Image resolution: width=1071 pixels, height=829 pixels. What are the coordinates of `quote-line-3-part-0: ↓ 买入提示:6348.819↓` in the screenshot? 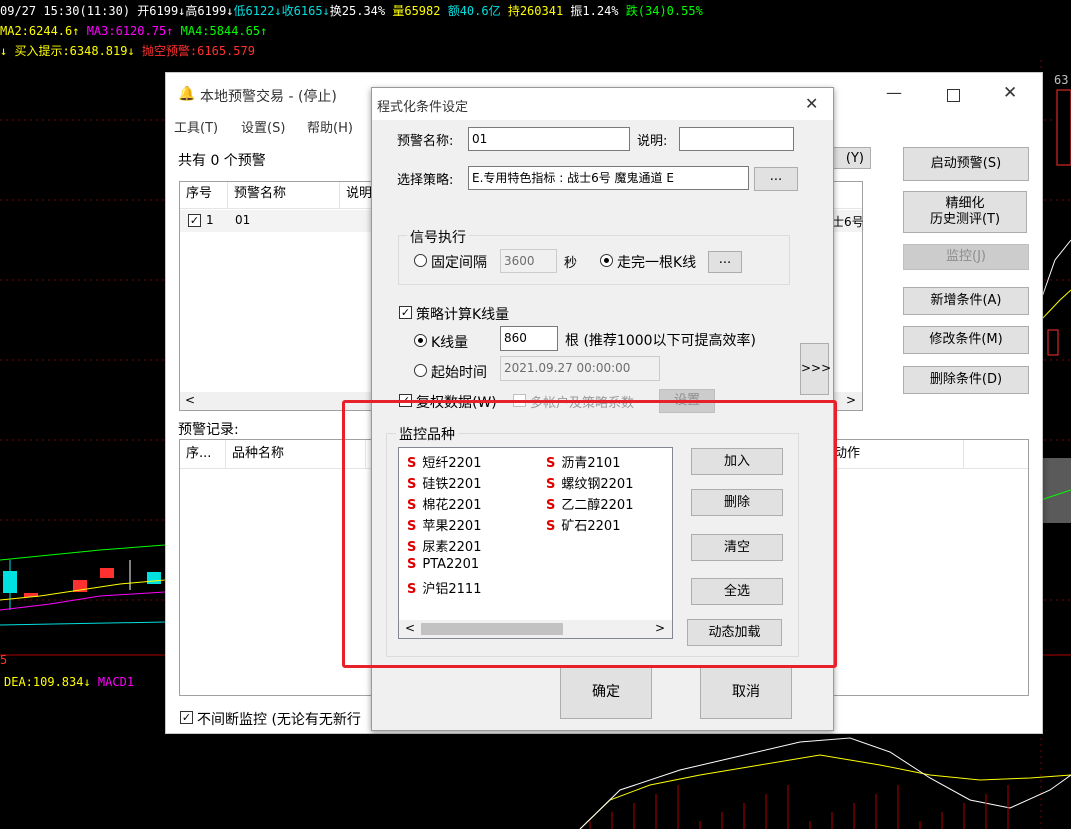 It's located at (71, 51).